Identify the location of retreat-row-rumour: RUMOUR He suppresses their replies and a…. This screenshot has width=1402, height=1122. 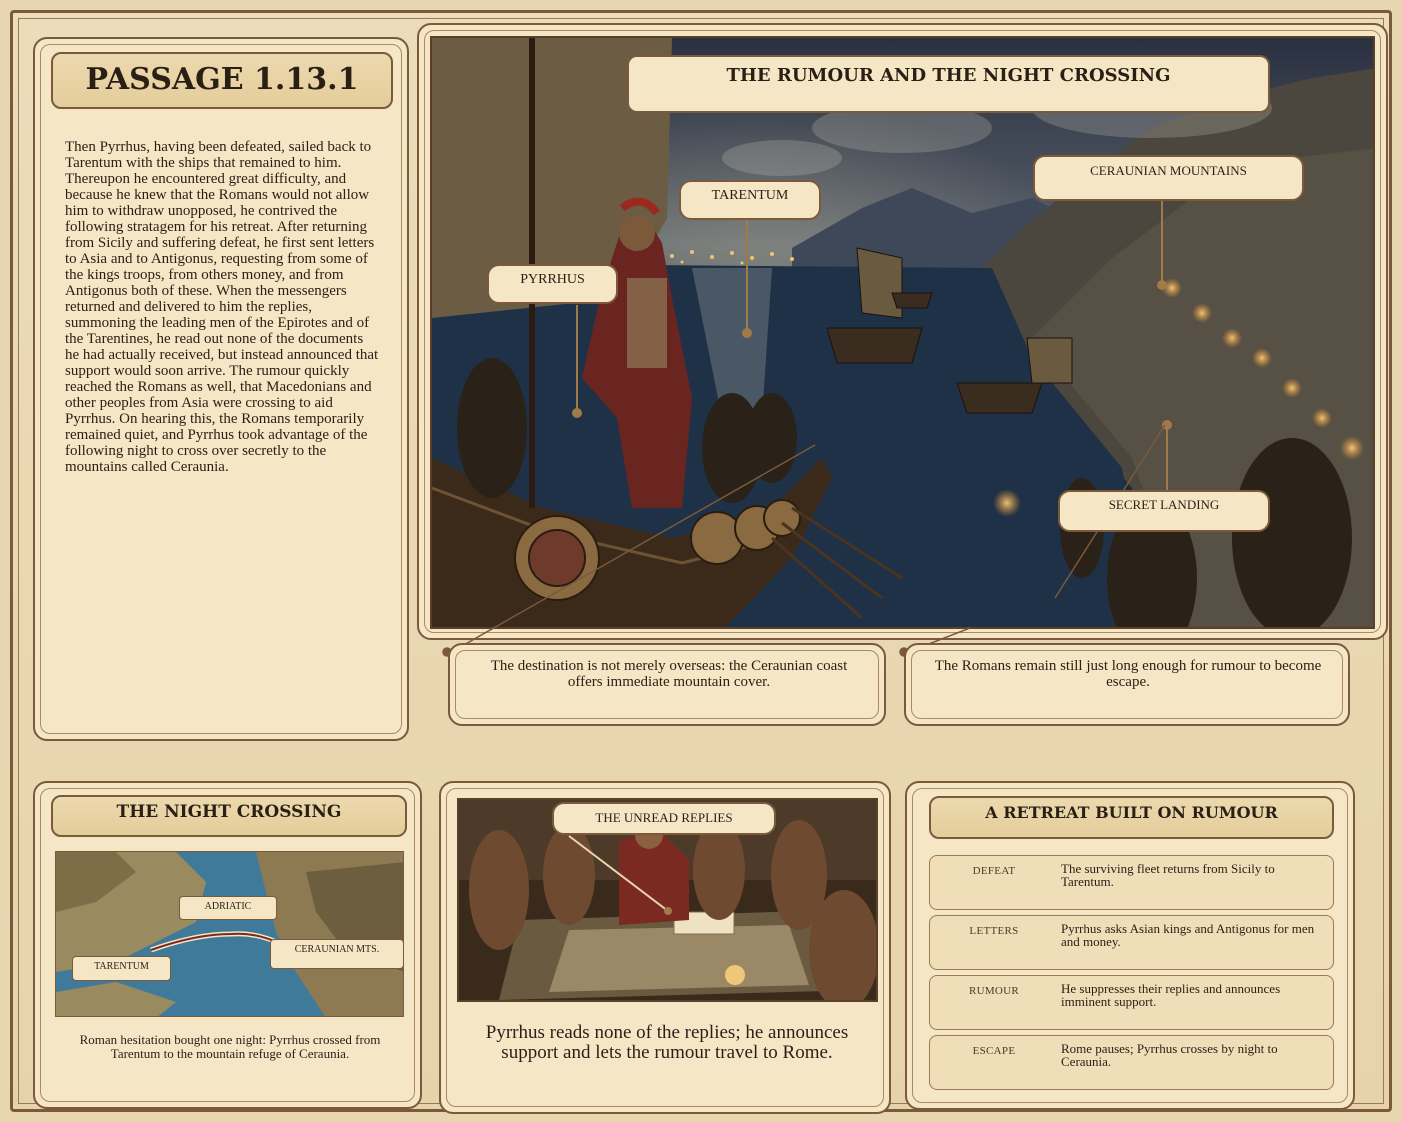
(1131, 1002).